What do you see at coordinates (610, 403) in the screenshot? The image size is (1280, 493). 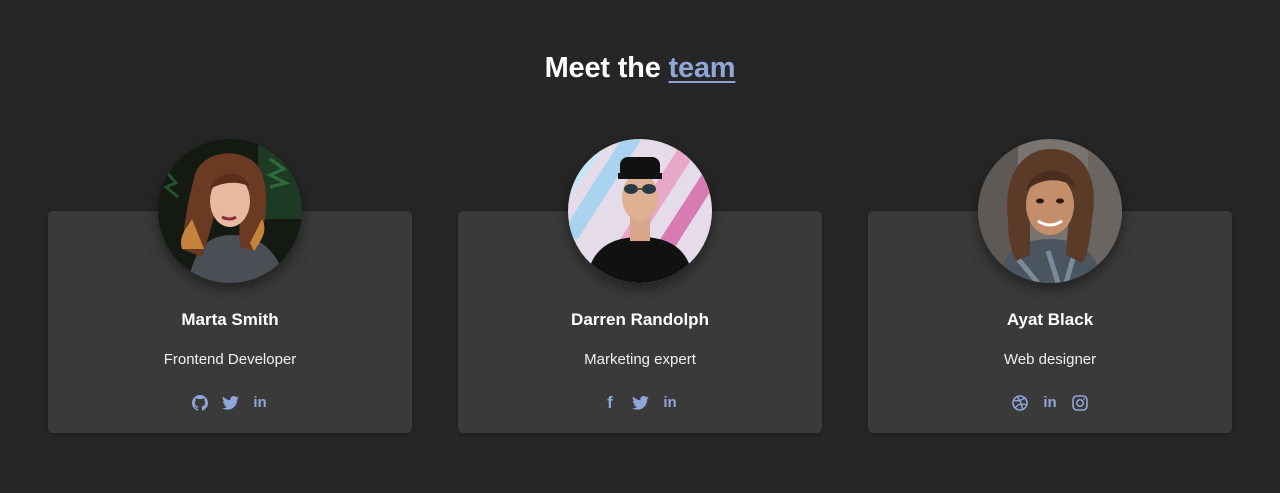 I see `facebook-icon: f` at bounding box center [610, 403].